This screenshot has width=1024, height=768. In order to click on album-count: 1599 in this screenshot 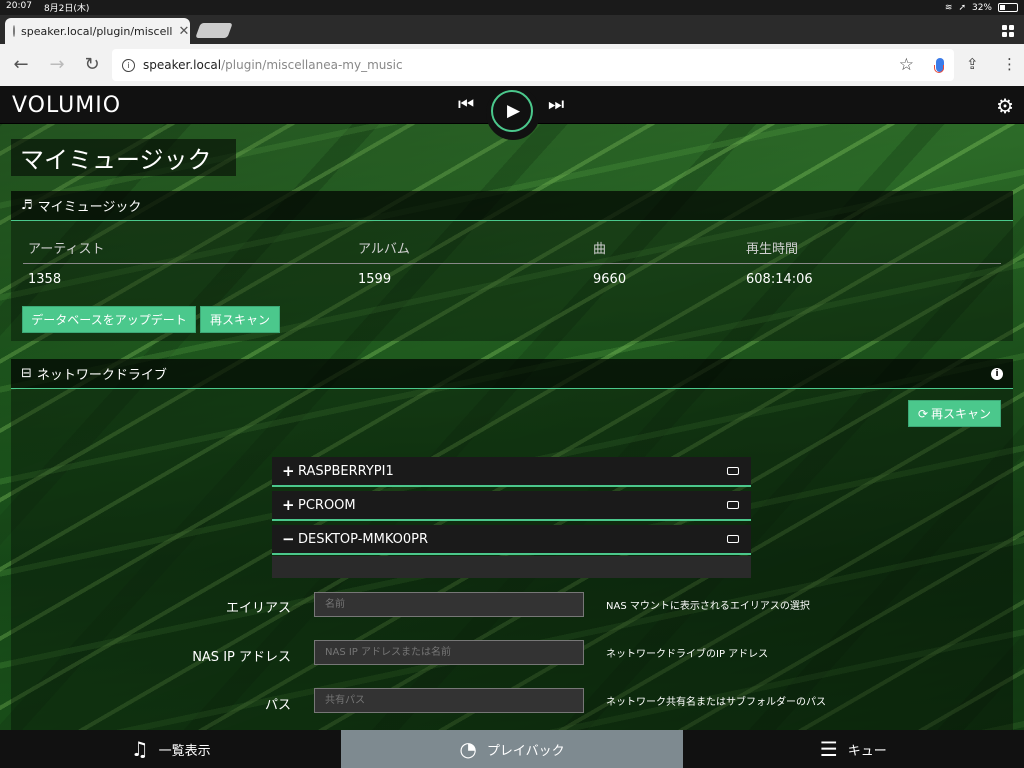, I will do `click(375, 279)`.